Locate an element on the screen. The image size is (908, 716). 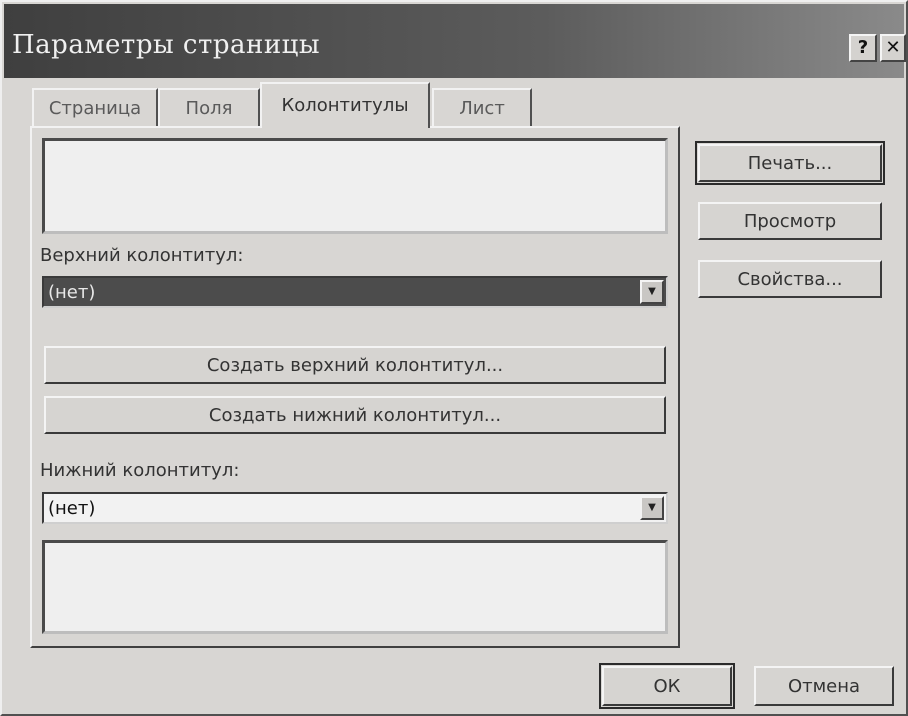
header-select: (нет) ▼ is located at coordinates (355, 292).